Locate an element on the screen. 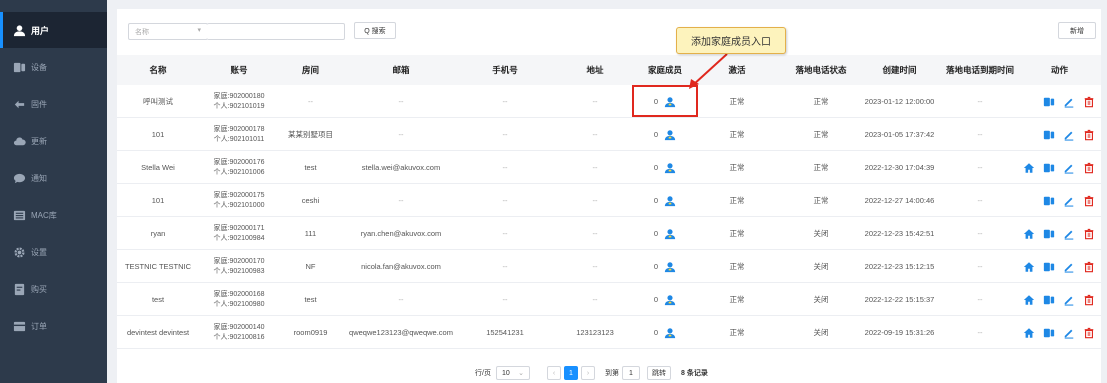 The width and height of the screenshot is (1107, 383). search-button: Q 搜索 is located at coordinates (375, 30).